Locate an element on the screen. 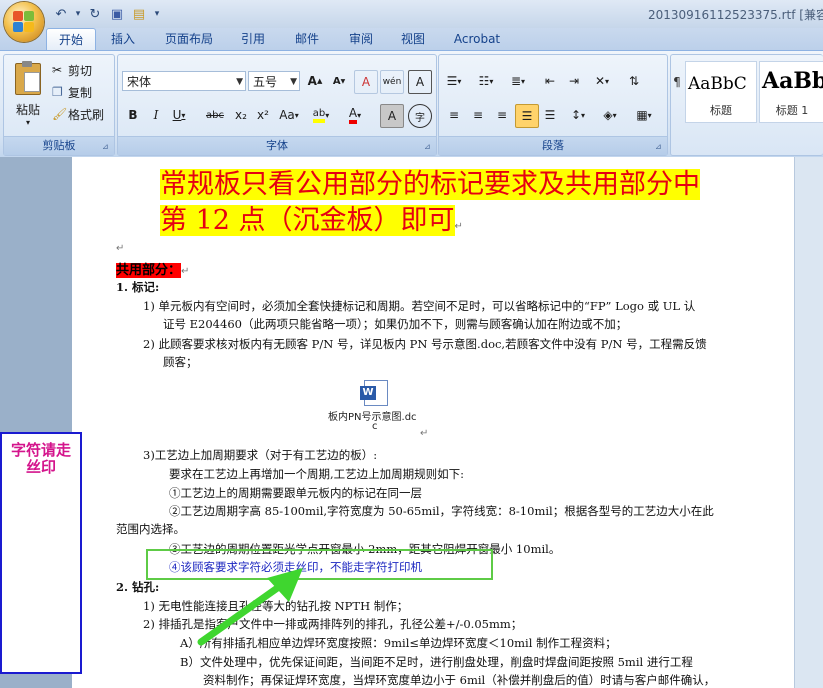  align-center-button: ≡ is located at coordinates (478, 115).